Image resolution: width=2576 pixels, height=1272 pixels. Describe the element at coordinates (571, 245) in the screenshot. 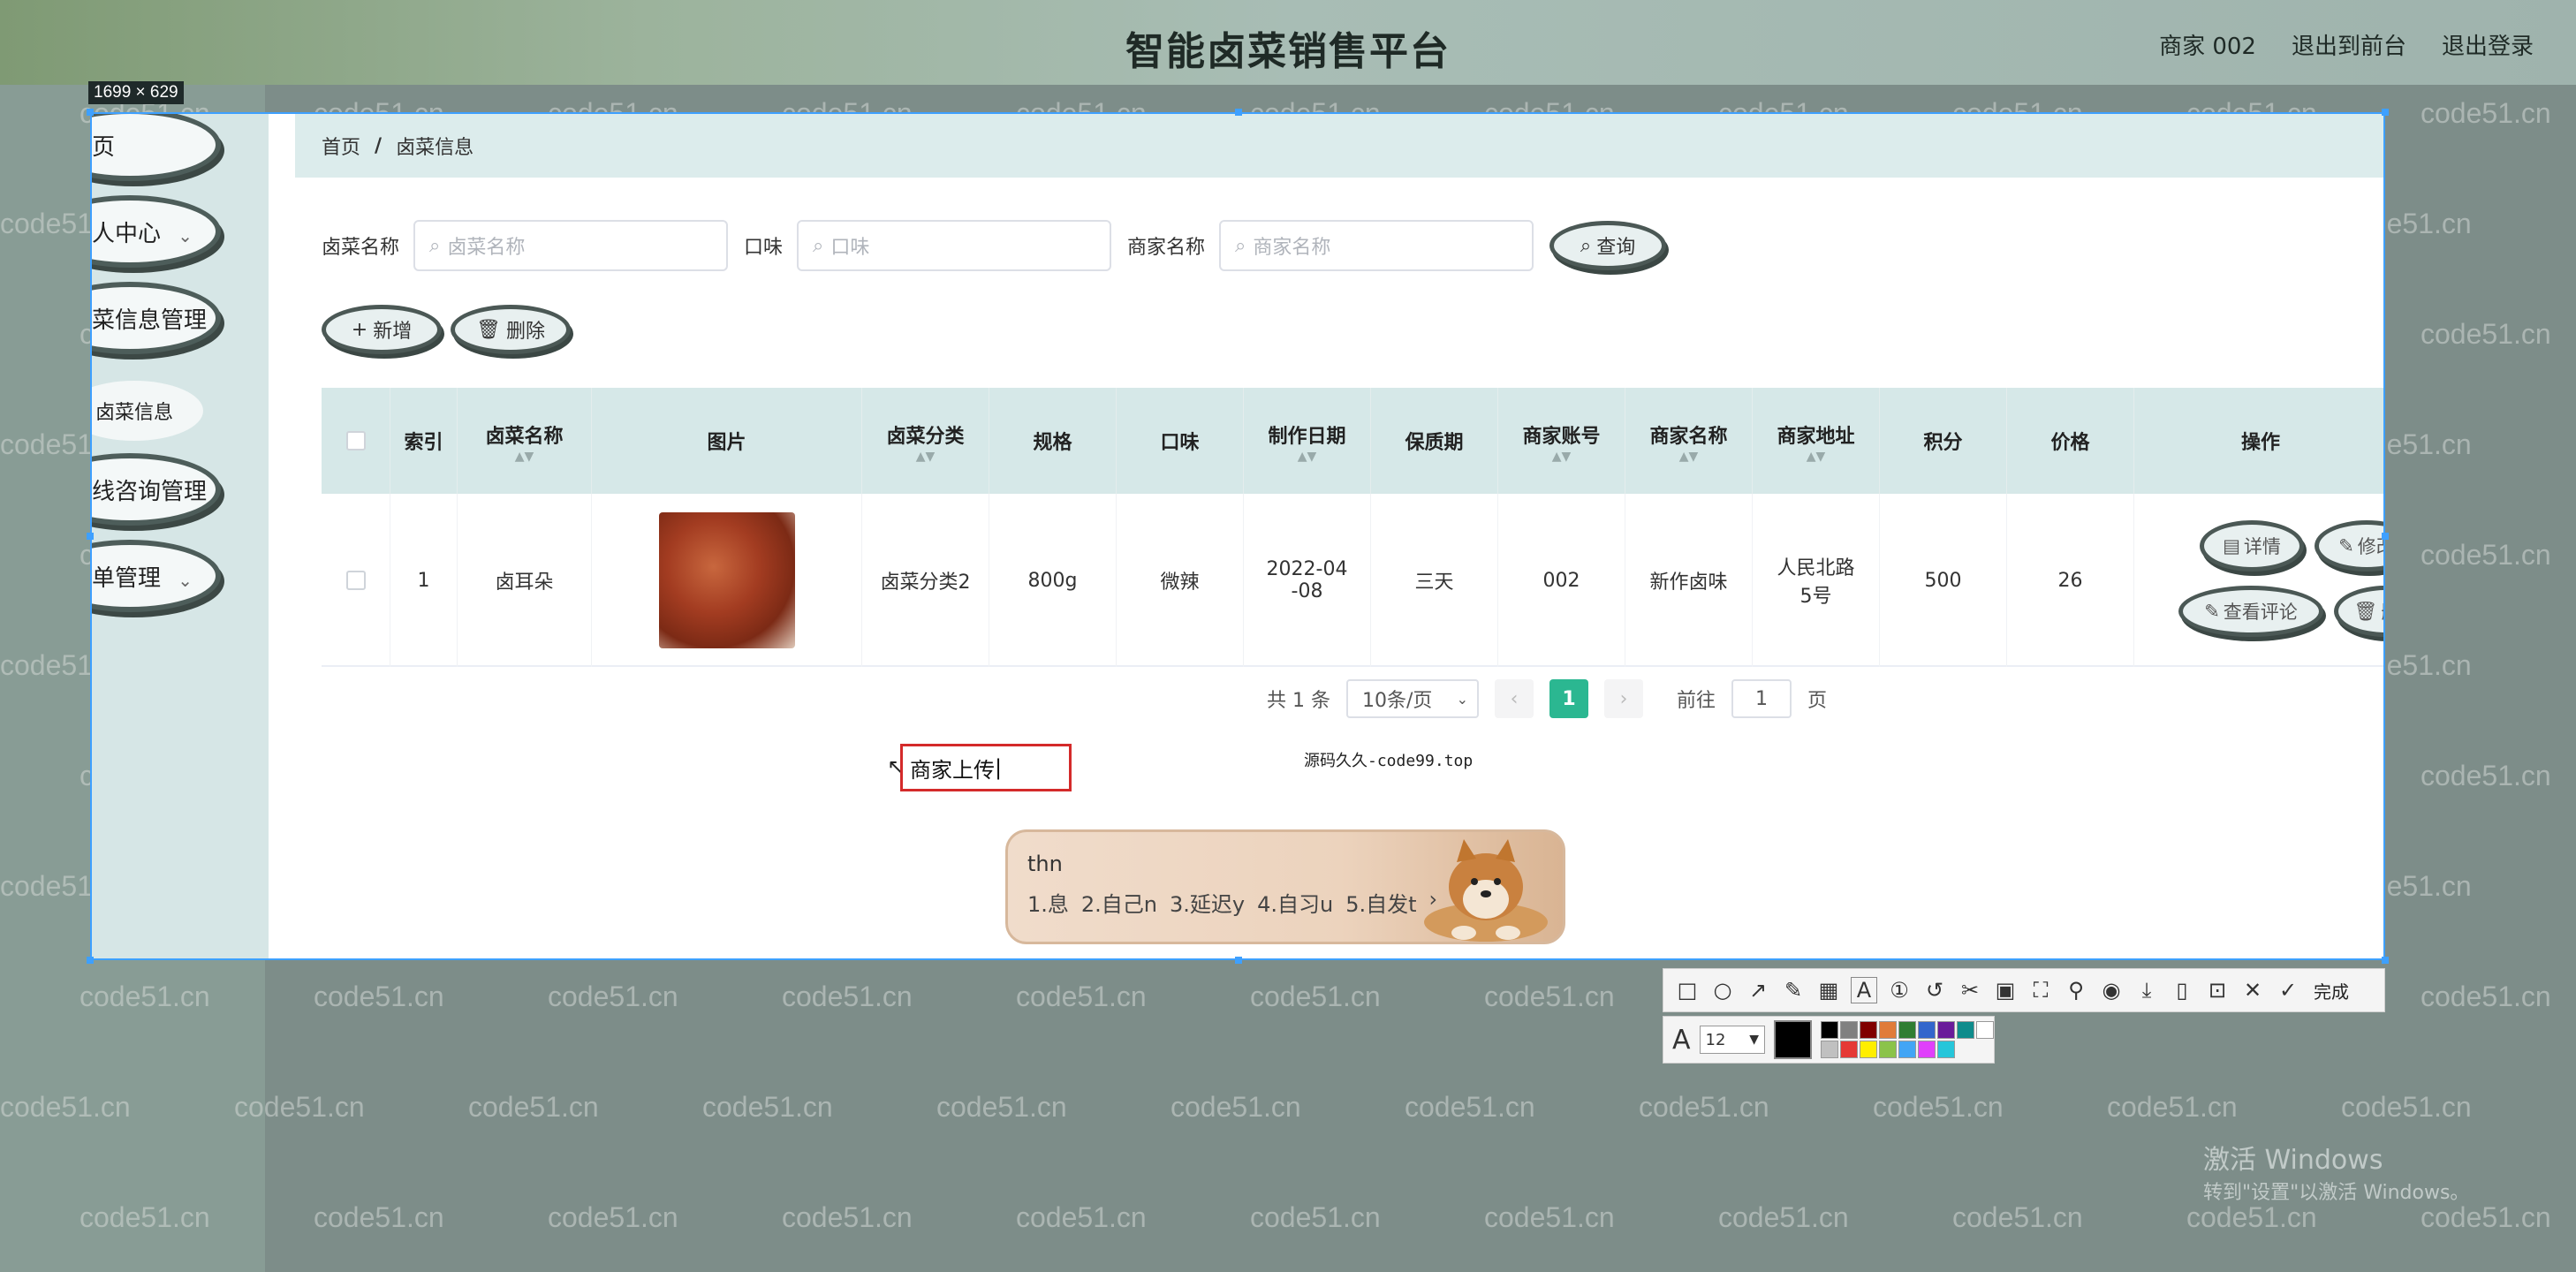

I see `name-search-input: ⌕ 卤菜名称` at that location.